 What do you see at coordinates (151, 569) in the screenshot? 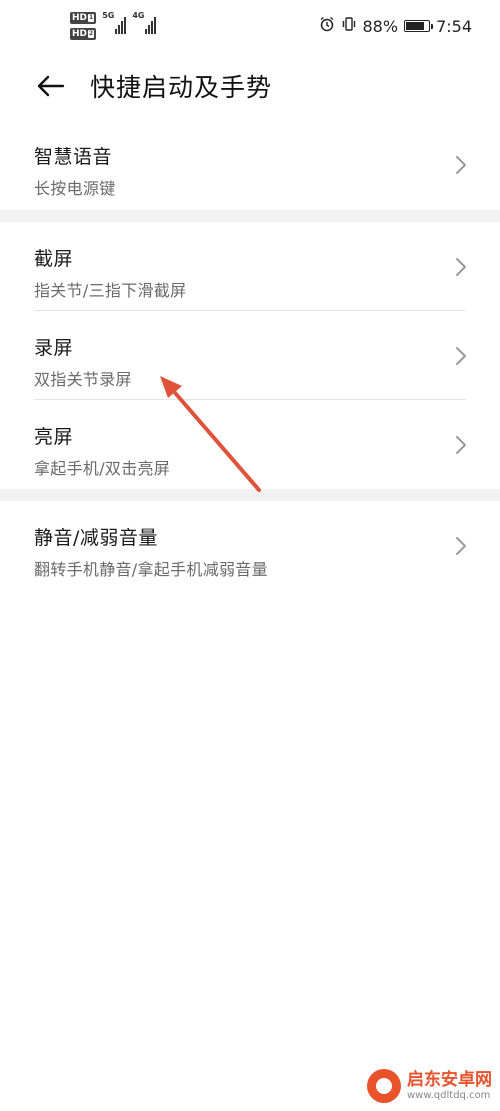
I see `item-subtitle: 翻转手机静音/拿起手机减弱音量` at bounding box center [151, 569].